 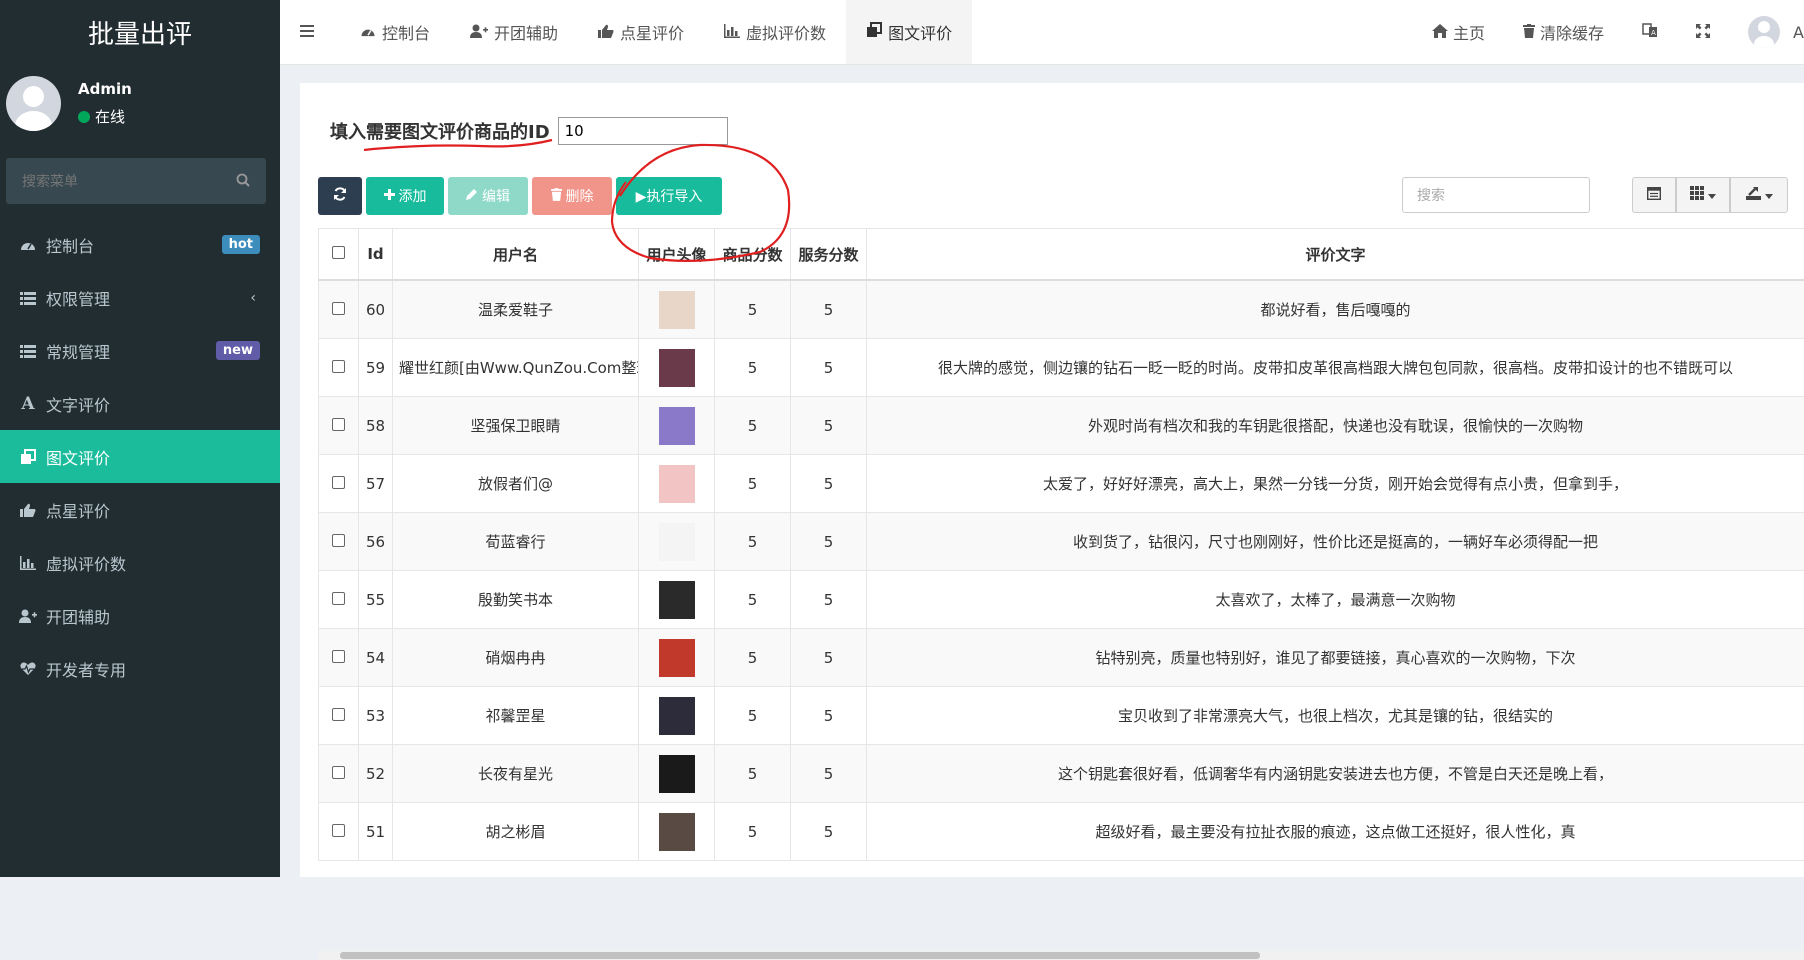 I want to click on menu-toggle-icon, so click(x=308, y=33).